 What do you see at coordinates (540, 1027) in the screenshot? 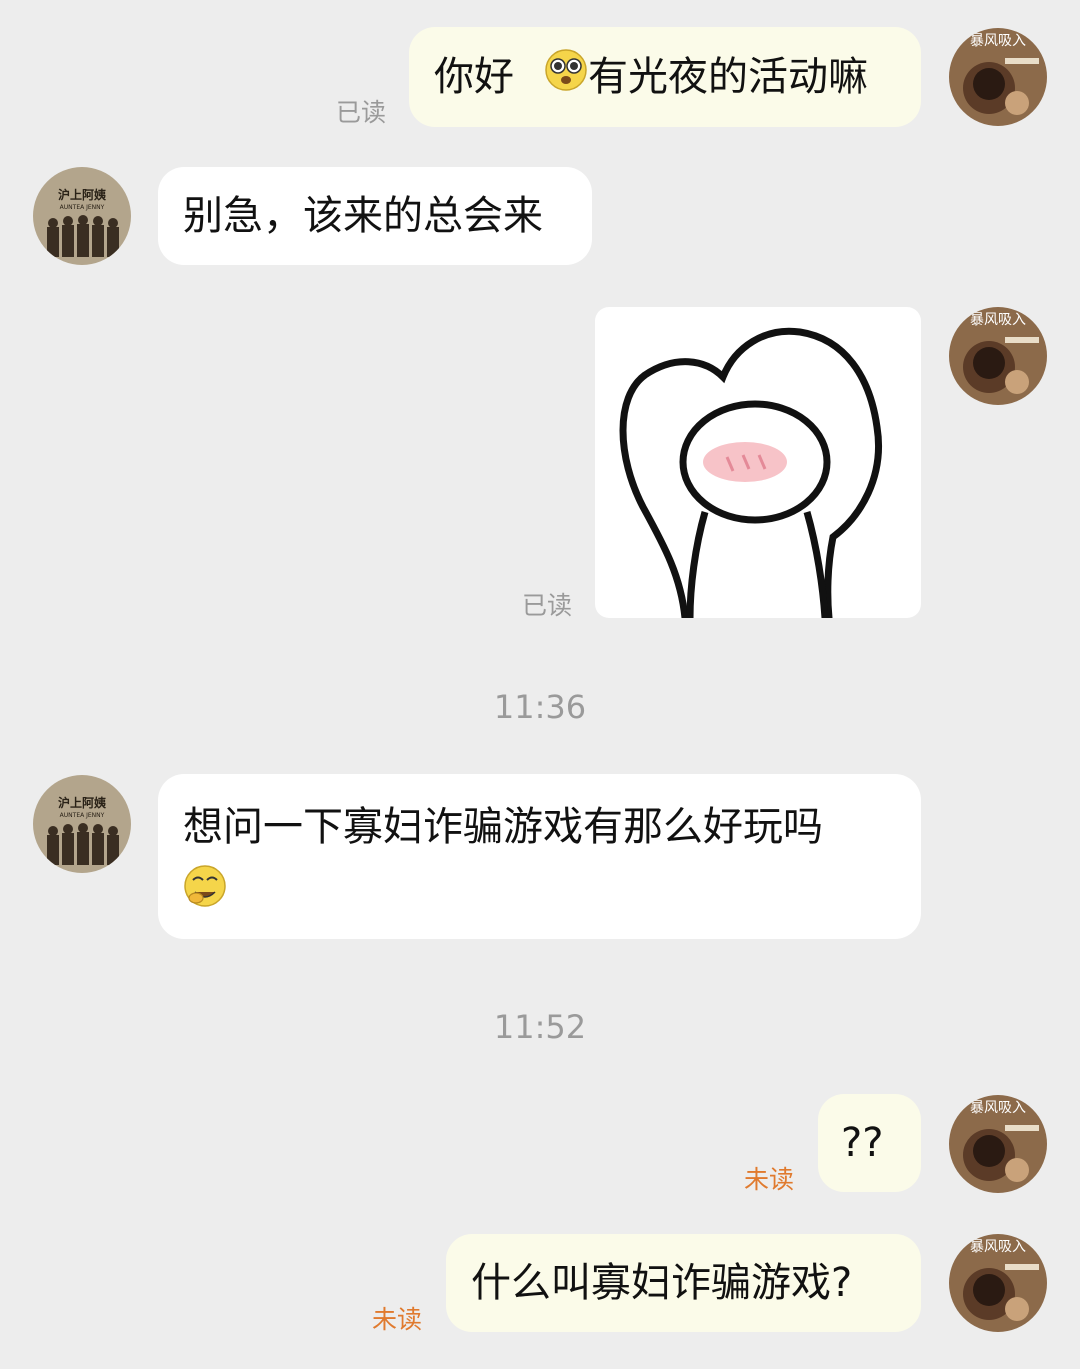
I see `timestamp: 11:52` at bounding box center [540, 1027].